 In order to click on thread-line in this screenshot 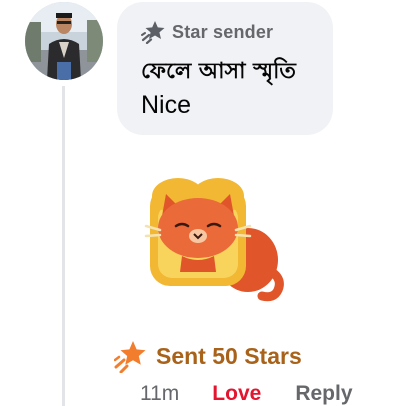, I will do `click(63, 246)`.